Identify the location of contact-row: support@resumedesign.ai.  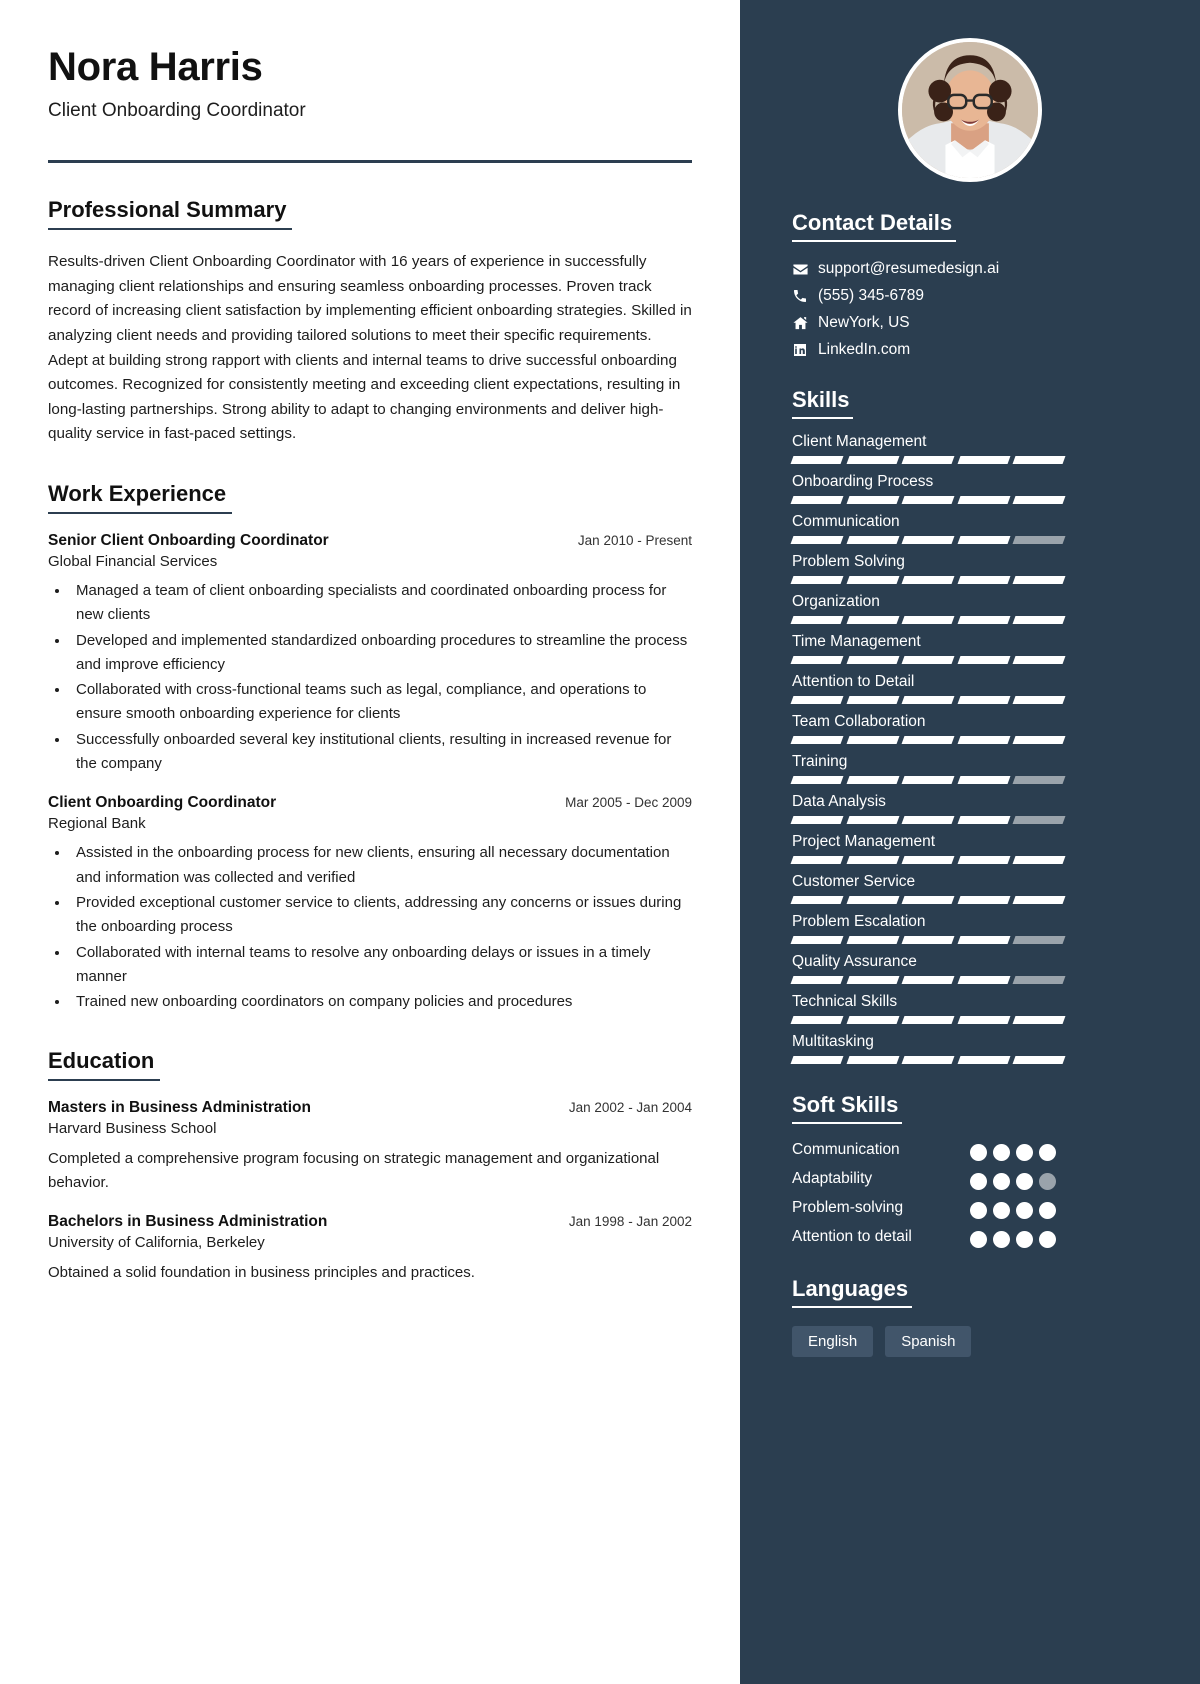
(982, 269).